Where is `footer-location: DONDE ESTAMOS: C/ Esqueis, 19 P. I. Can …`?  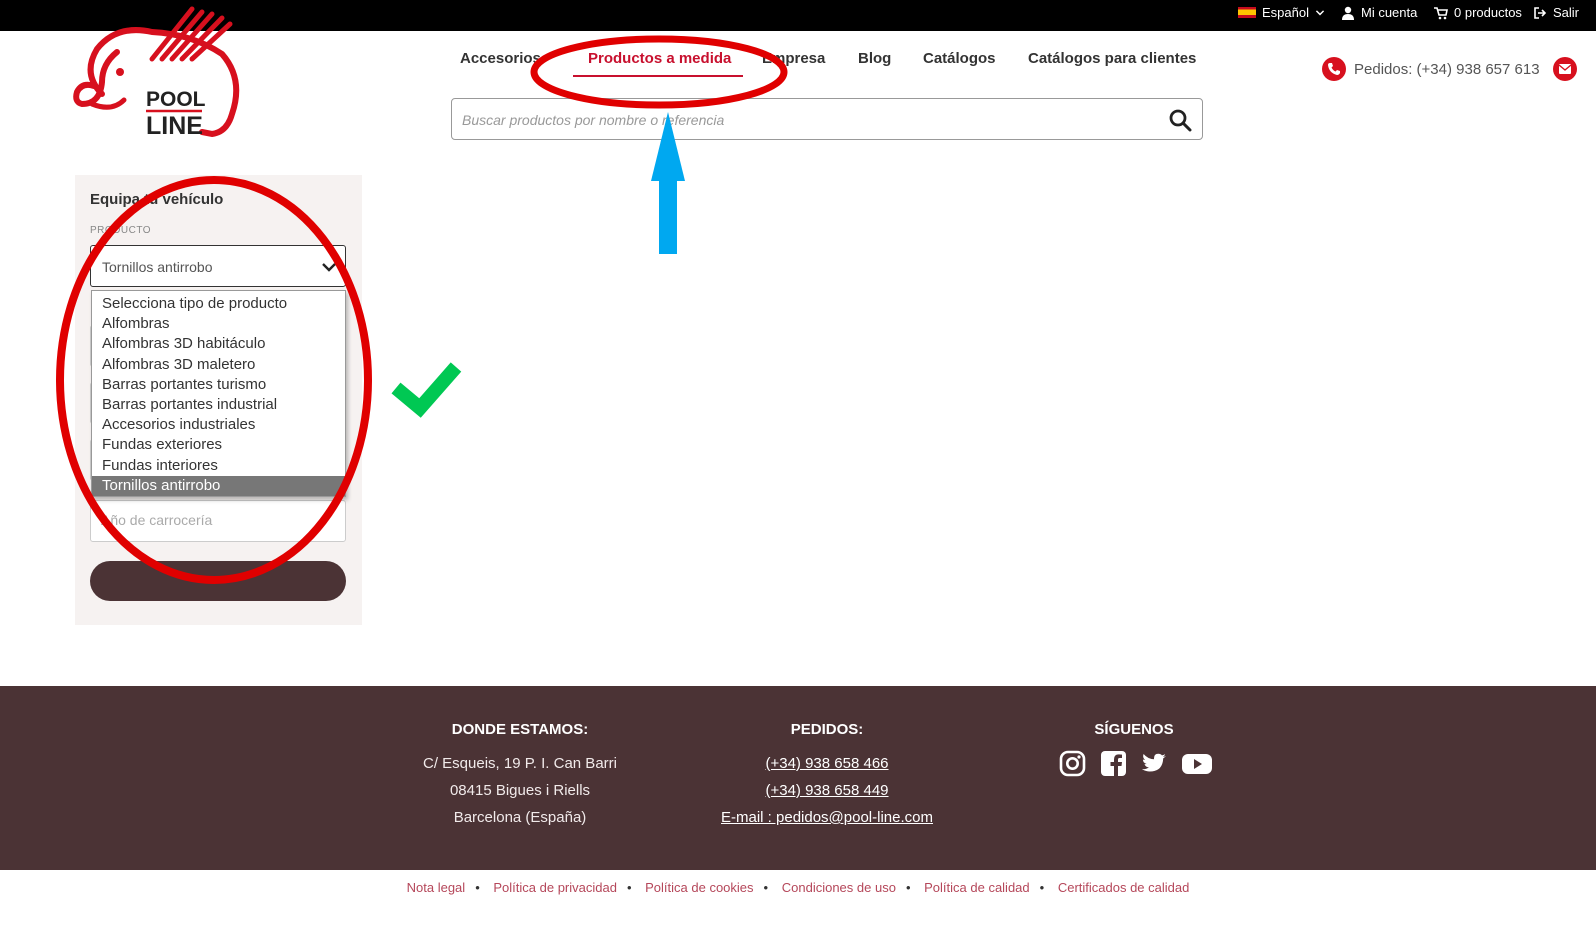 footer-location: DONDE ESTAMOS: C/ Esqueis, 19 P. I. Can … is located at coordinates (520, 776).